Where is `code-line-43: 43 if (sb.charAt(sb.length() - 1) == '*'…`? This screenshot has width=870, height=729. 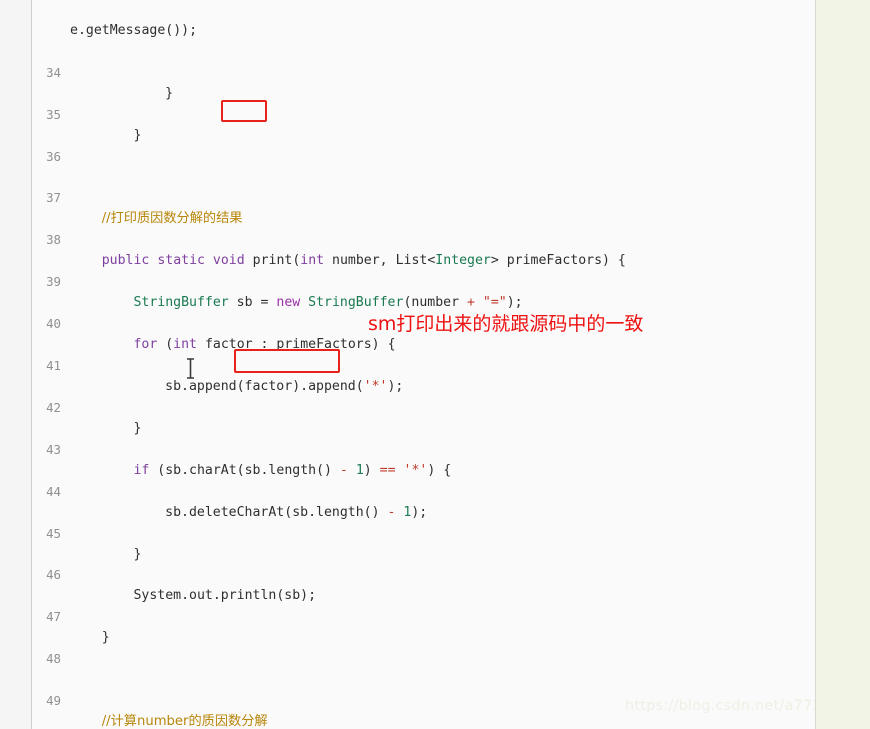 code-line-43: 43 if (sb.charAt(sb.length() - 1) == '*'… is located at coordinates (424, 448).